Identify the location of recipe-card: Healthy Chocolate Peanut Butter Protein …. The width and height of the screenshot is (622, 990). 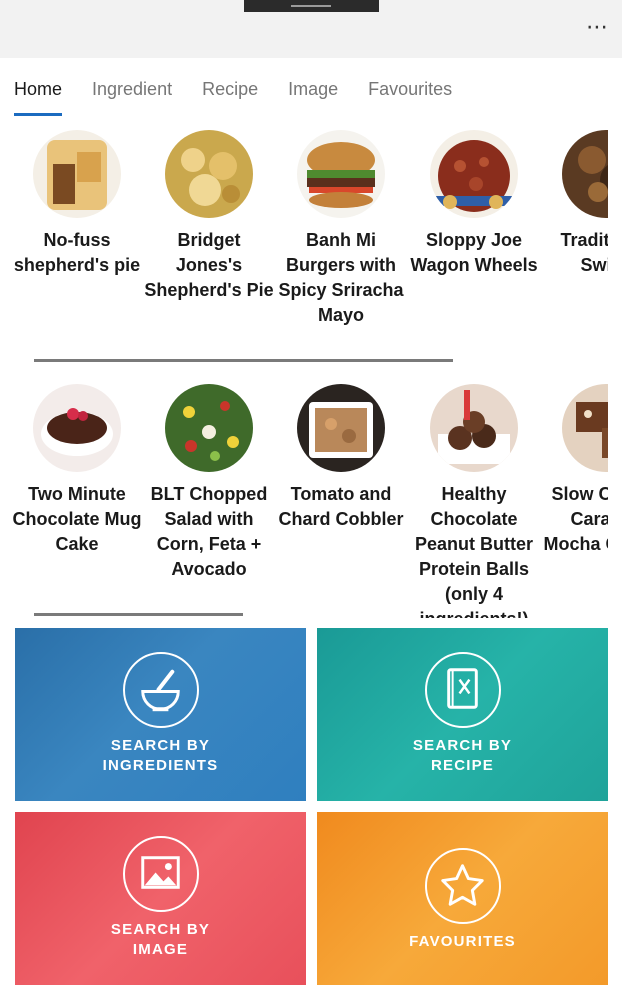
(474, 501).